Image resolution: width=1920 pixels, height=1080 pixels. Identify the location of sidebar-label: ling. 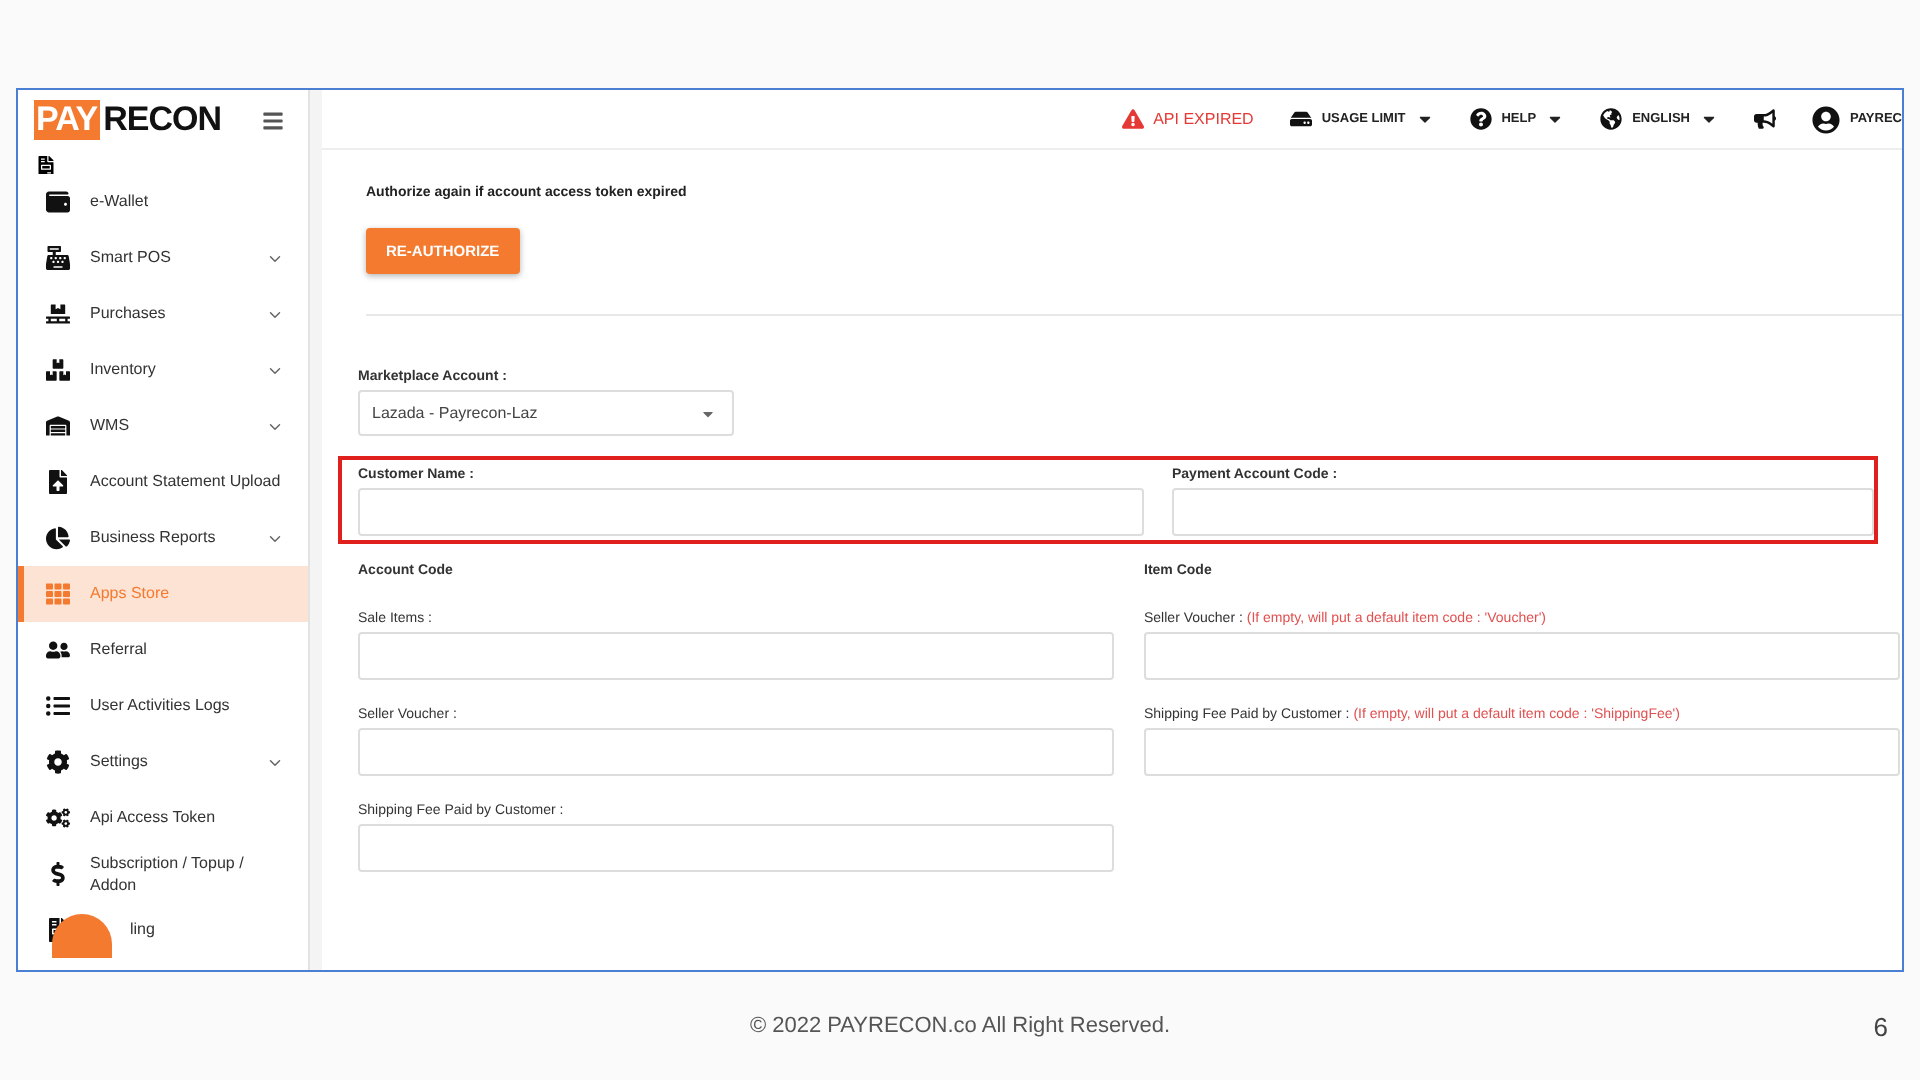
(142, 930).